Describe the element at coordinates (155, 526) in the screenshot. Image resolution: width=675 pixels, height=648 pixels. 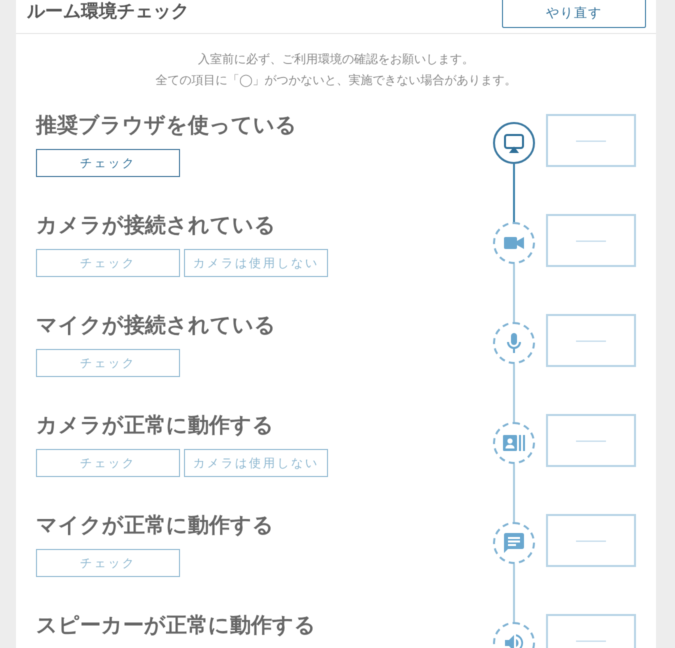
I see `step-title: マイクが正常に動作する` at that location.